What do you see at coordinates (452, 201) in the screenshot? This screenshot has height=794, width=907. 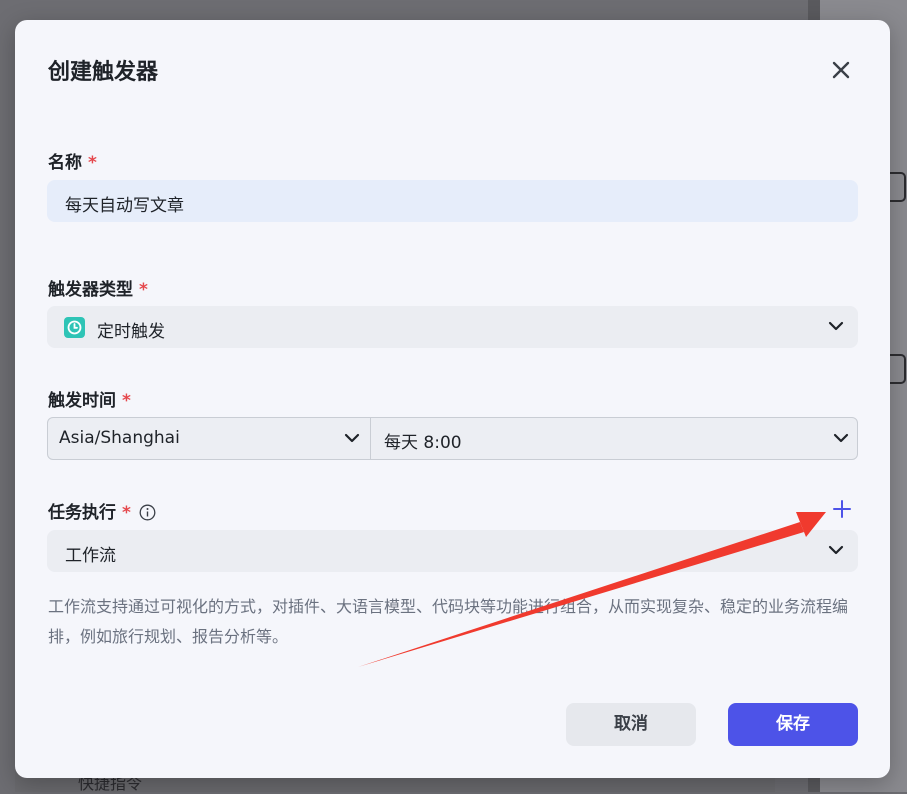 I see `name-input: 每天自动写文章` at bounding box center [452, 201].